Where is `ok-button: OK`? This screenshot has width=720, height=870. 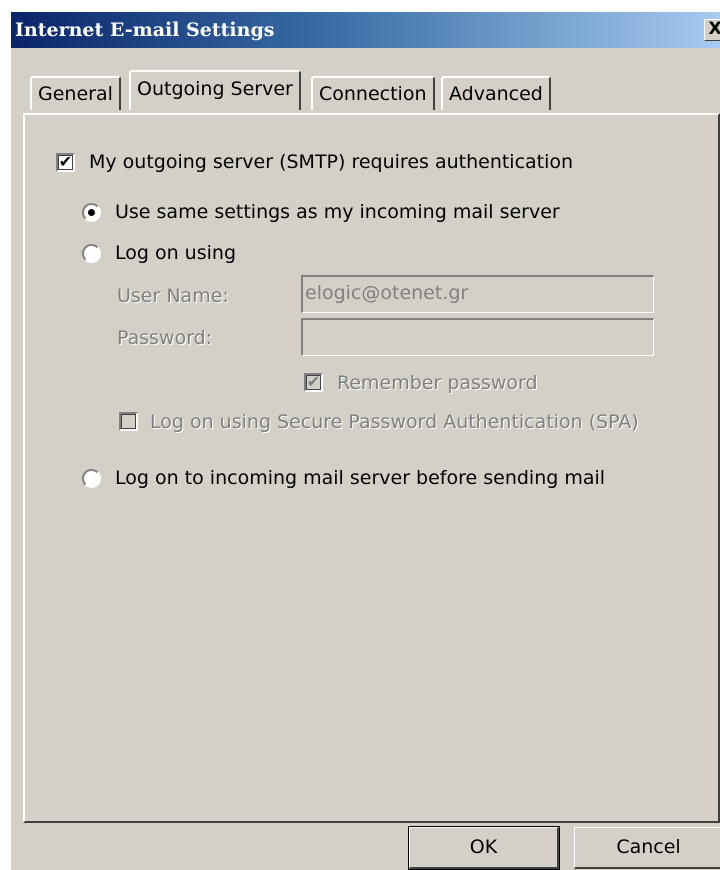
ok-button: OK is located at coordinates (484, 848).